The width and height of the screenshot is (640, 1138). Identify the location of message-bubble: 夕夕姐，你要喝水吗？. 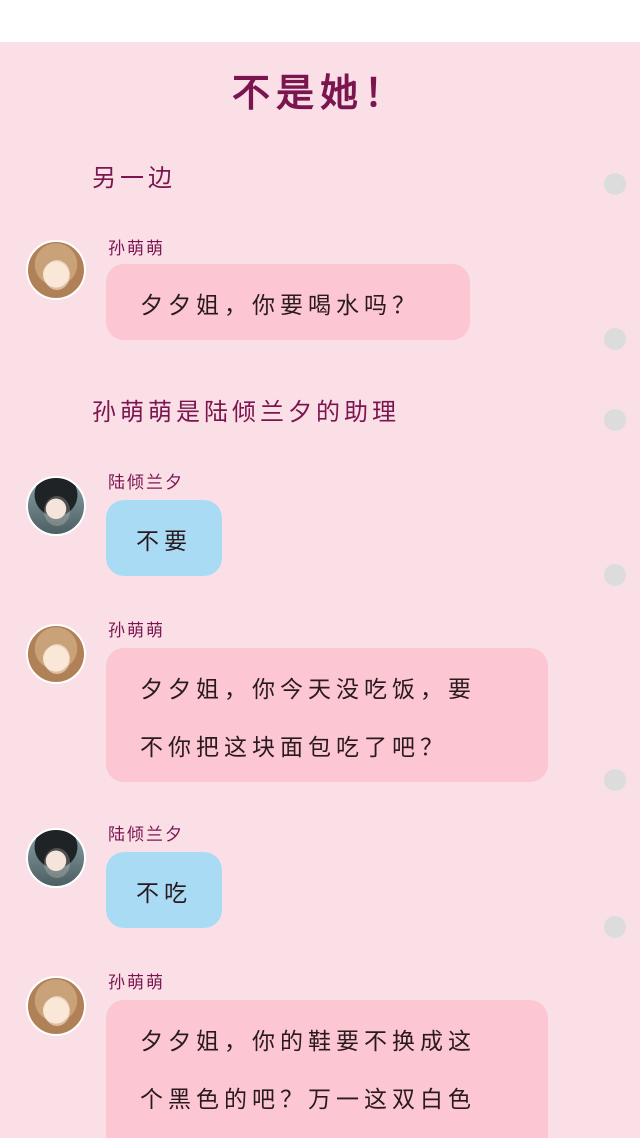
(288, 302).